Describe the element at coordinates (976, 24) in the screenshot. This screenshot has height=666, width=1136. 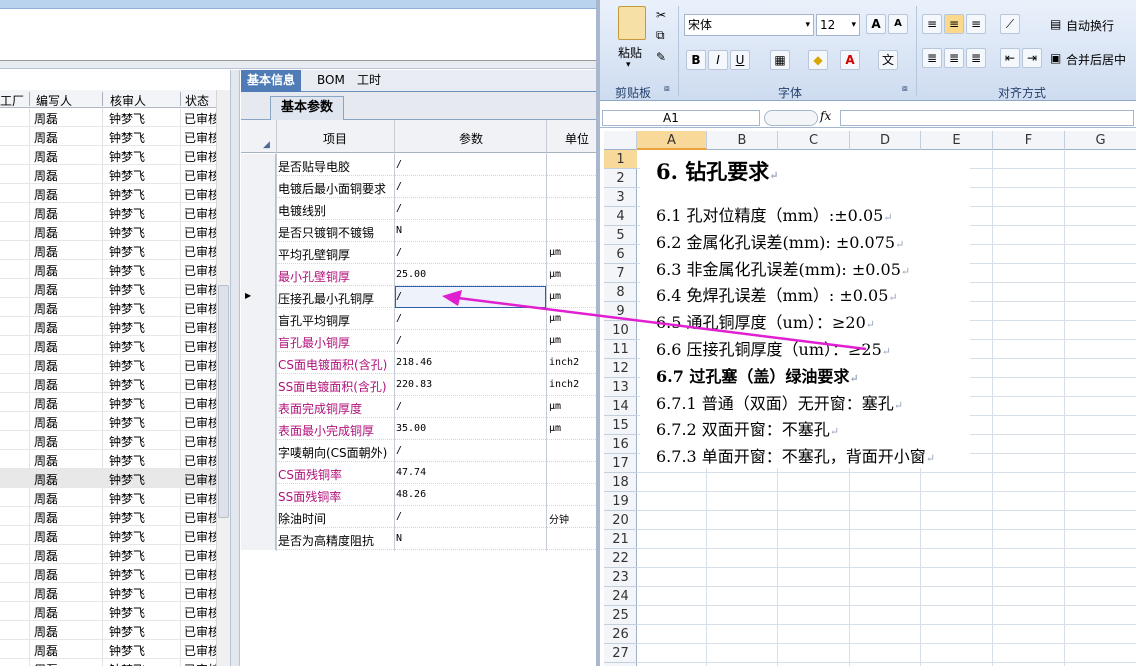
I see `align-bottom-icon: ≡` at that location.